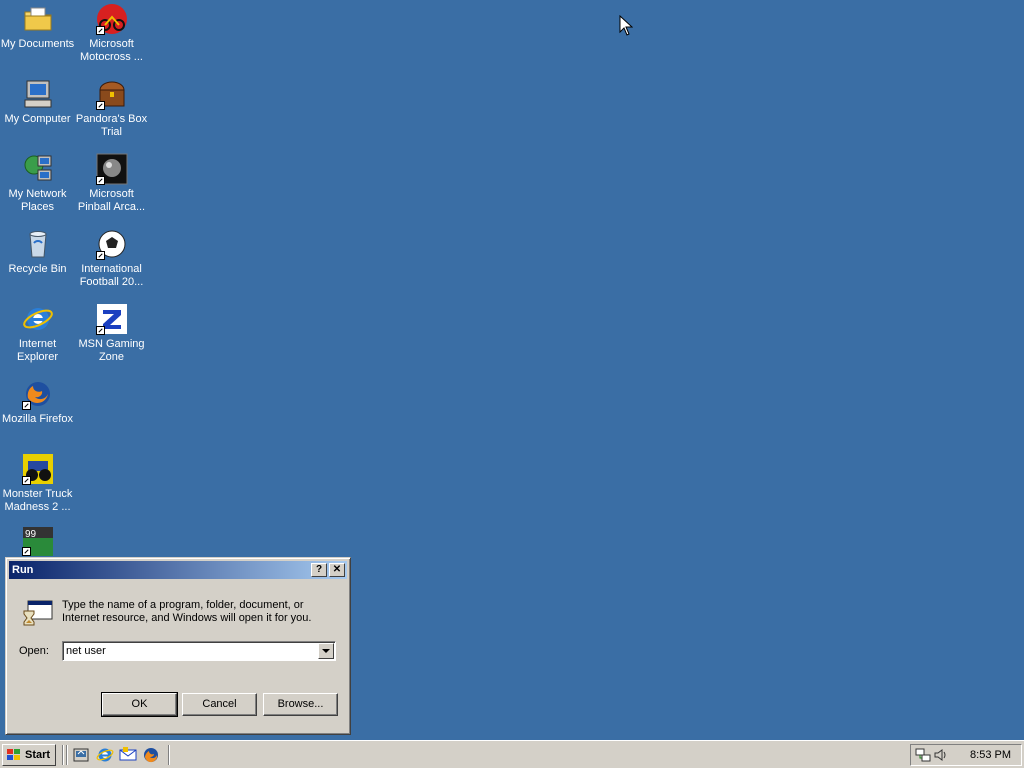 The height and width of the screenshot is (768, 1024). I want to click on desktop-icon-pandoras-box: Pandora's Box Trial, so click(111, 108).